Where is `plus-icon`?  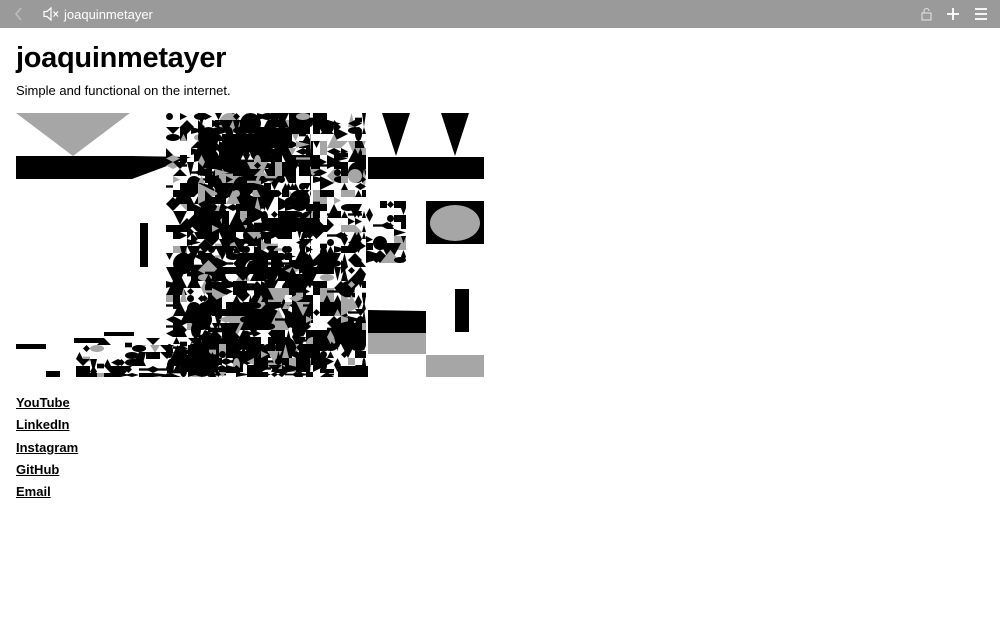
plus-icon is located at coordinates (953, 14).